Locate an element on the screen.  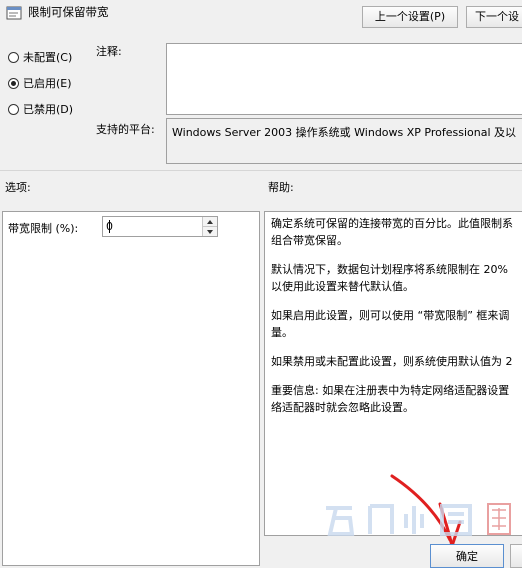
spin-down-button is located at coordinates (209, 231).